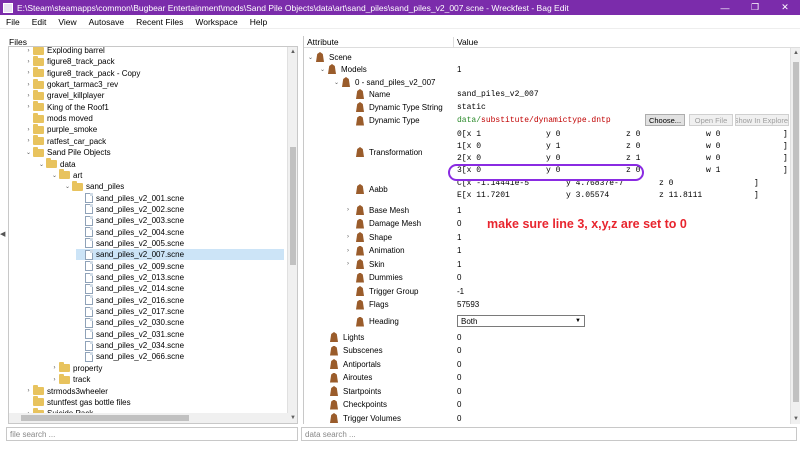  What do you see at coordinates (67, 22) in the screenshot?
I see `menu-view: View` at bounding box center [67, 22].